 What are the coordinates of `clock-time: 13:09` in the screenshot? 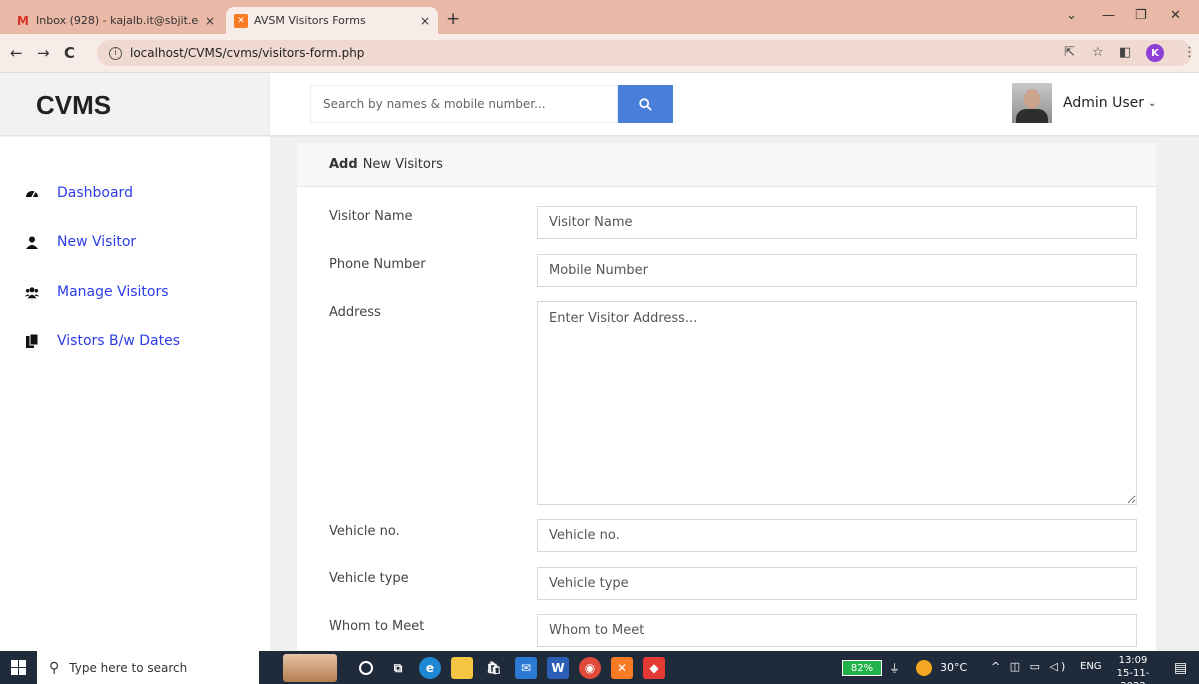 It's located at (1133, 660).